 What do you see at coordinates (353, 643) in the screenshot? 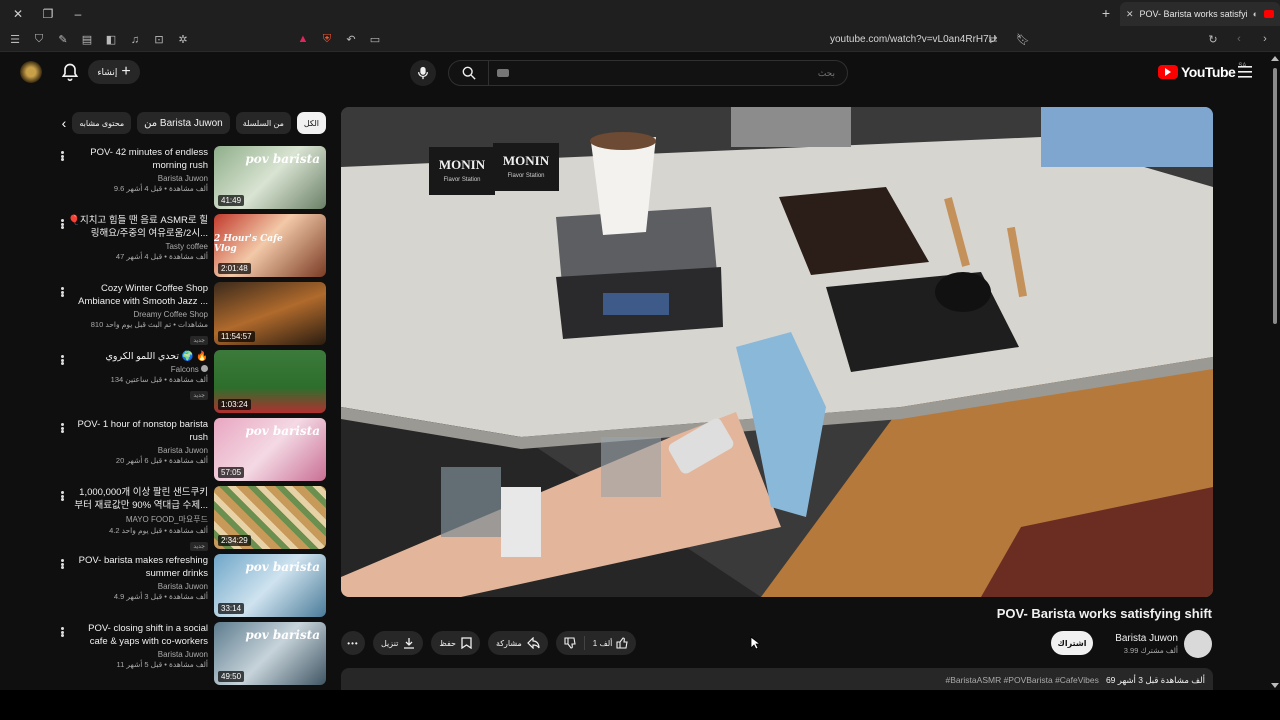
I see `more-actions-button: •••` at bounding box center [353, 643].